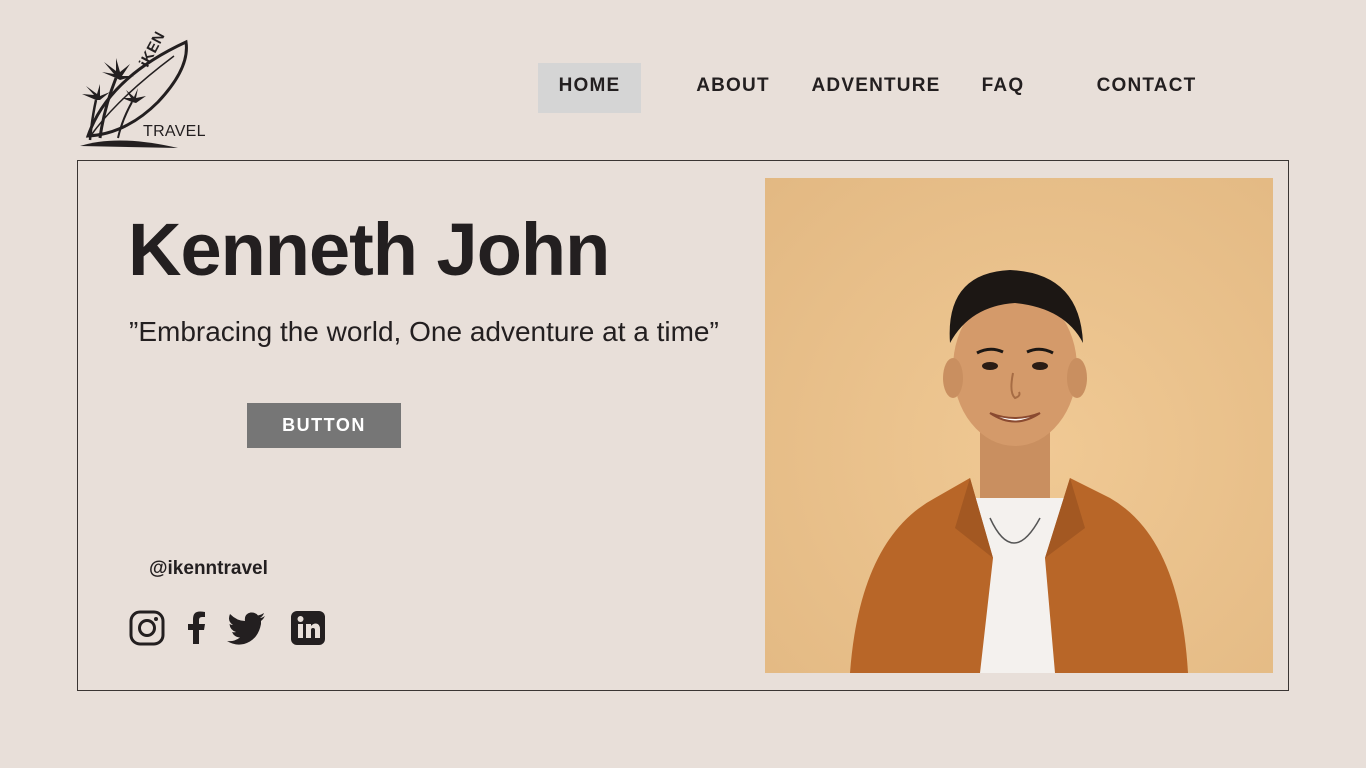  I want to click on nav-item-home: HOME, so click(589, 88).